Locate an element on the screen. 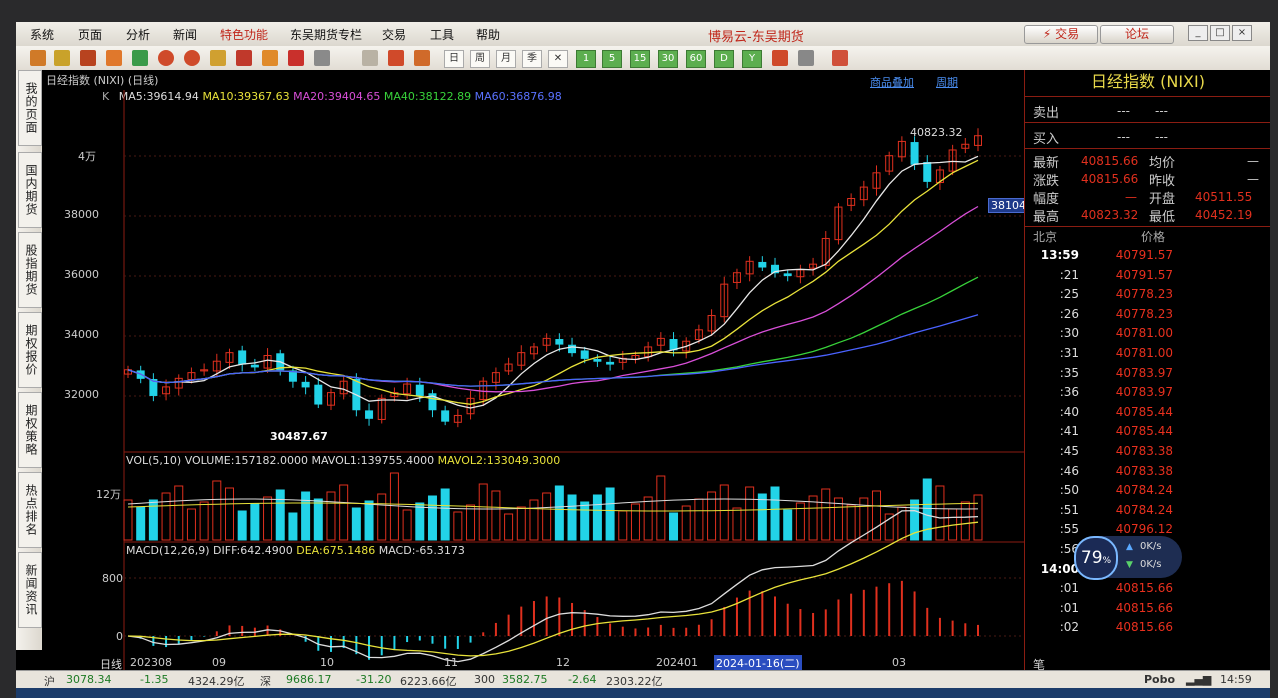  ma60-line is located at coordinates (553, 350).